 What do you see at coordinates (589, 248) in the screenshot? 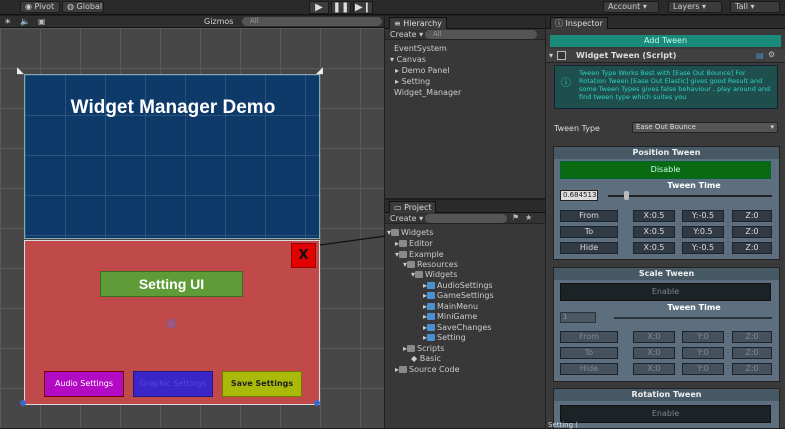
I see `position-hide-button: Hide` at bounding box center [589, 248].